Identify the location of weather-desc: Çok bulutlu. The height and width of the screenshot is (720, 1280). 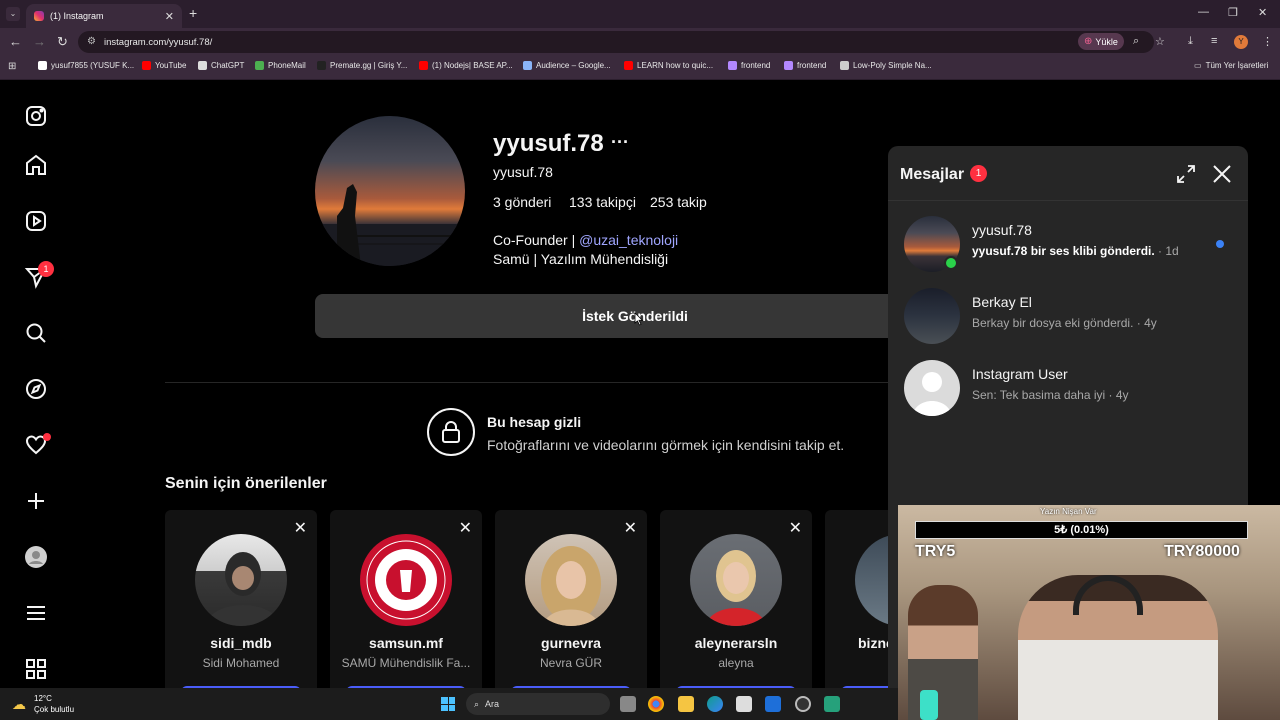
(54, 709).